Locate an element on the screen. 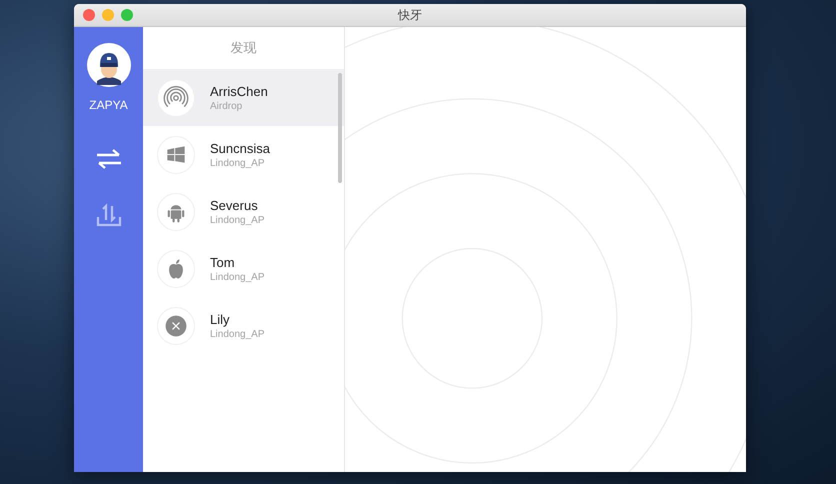  network-name: Airdrop is located at coordinates (227, 106).